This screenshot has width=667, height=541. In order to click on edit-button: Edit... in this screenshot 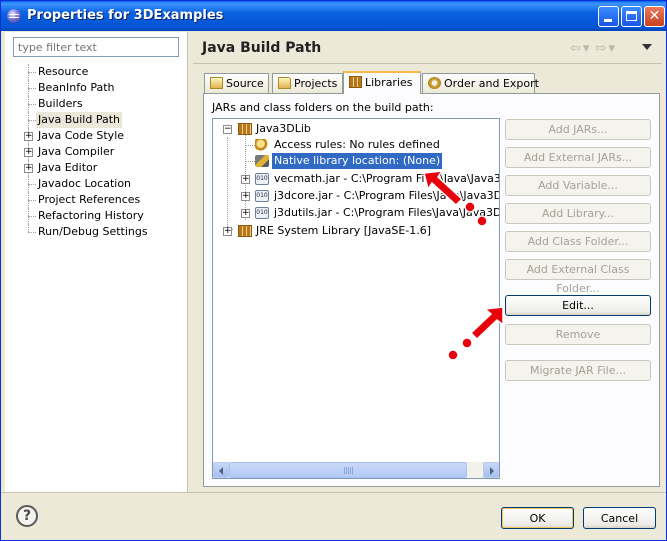, I will do `click(578, 305)`.